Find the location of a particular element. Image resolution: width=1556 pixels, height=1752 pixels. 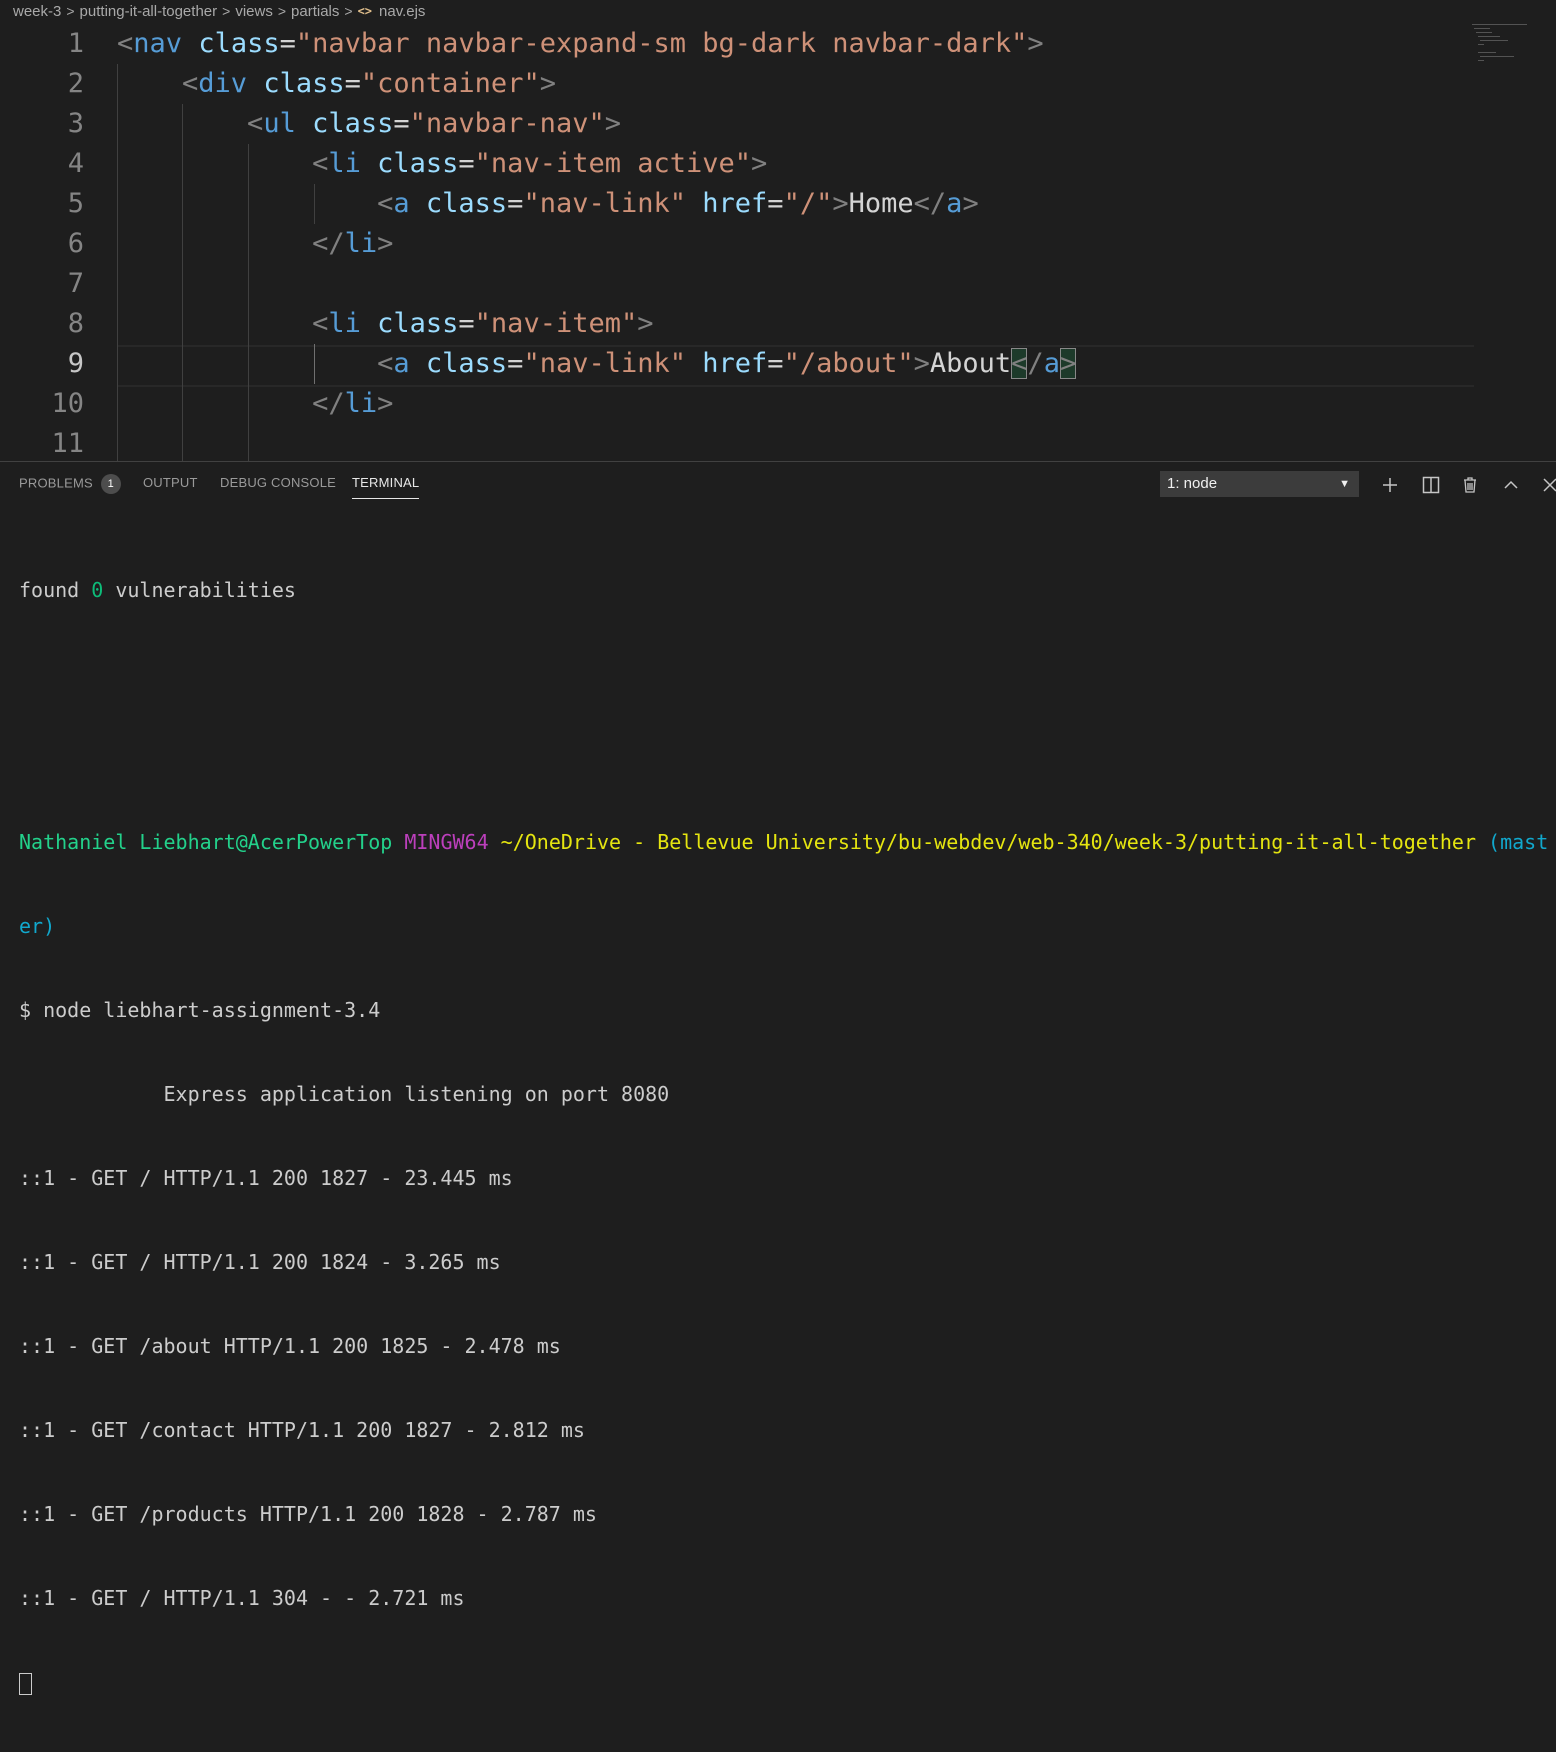

tag-bracket: / is located at coordinates (938, 203).